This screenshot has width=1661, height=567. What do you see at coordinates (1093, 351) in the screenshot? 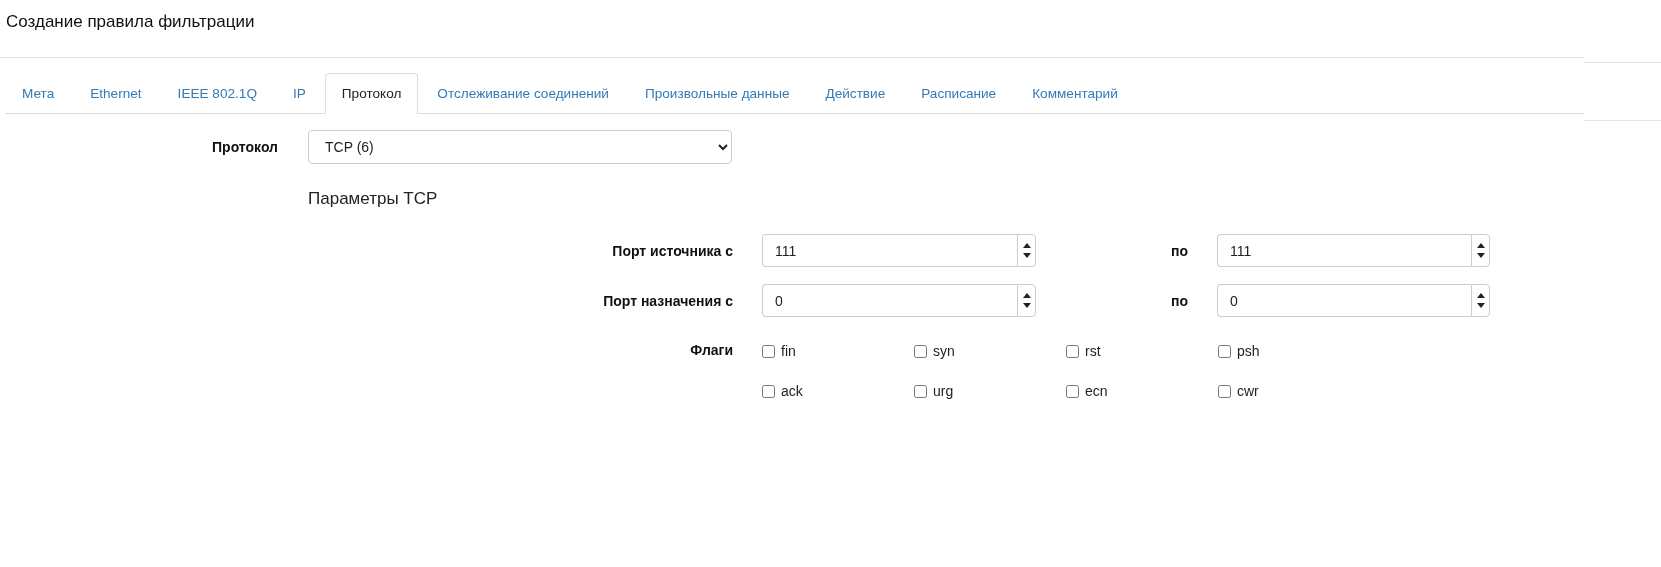
I see `checkbox-label: rst` at bounding box center [1093, 351].